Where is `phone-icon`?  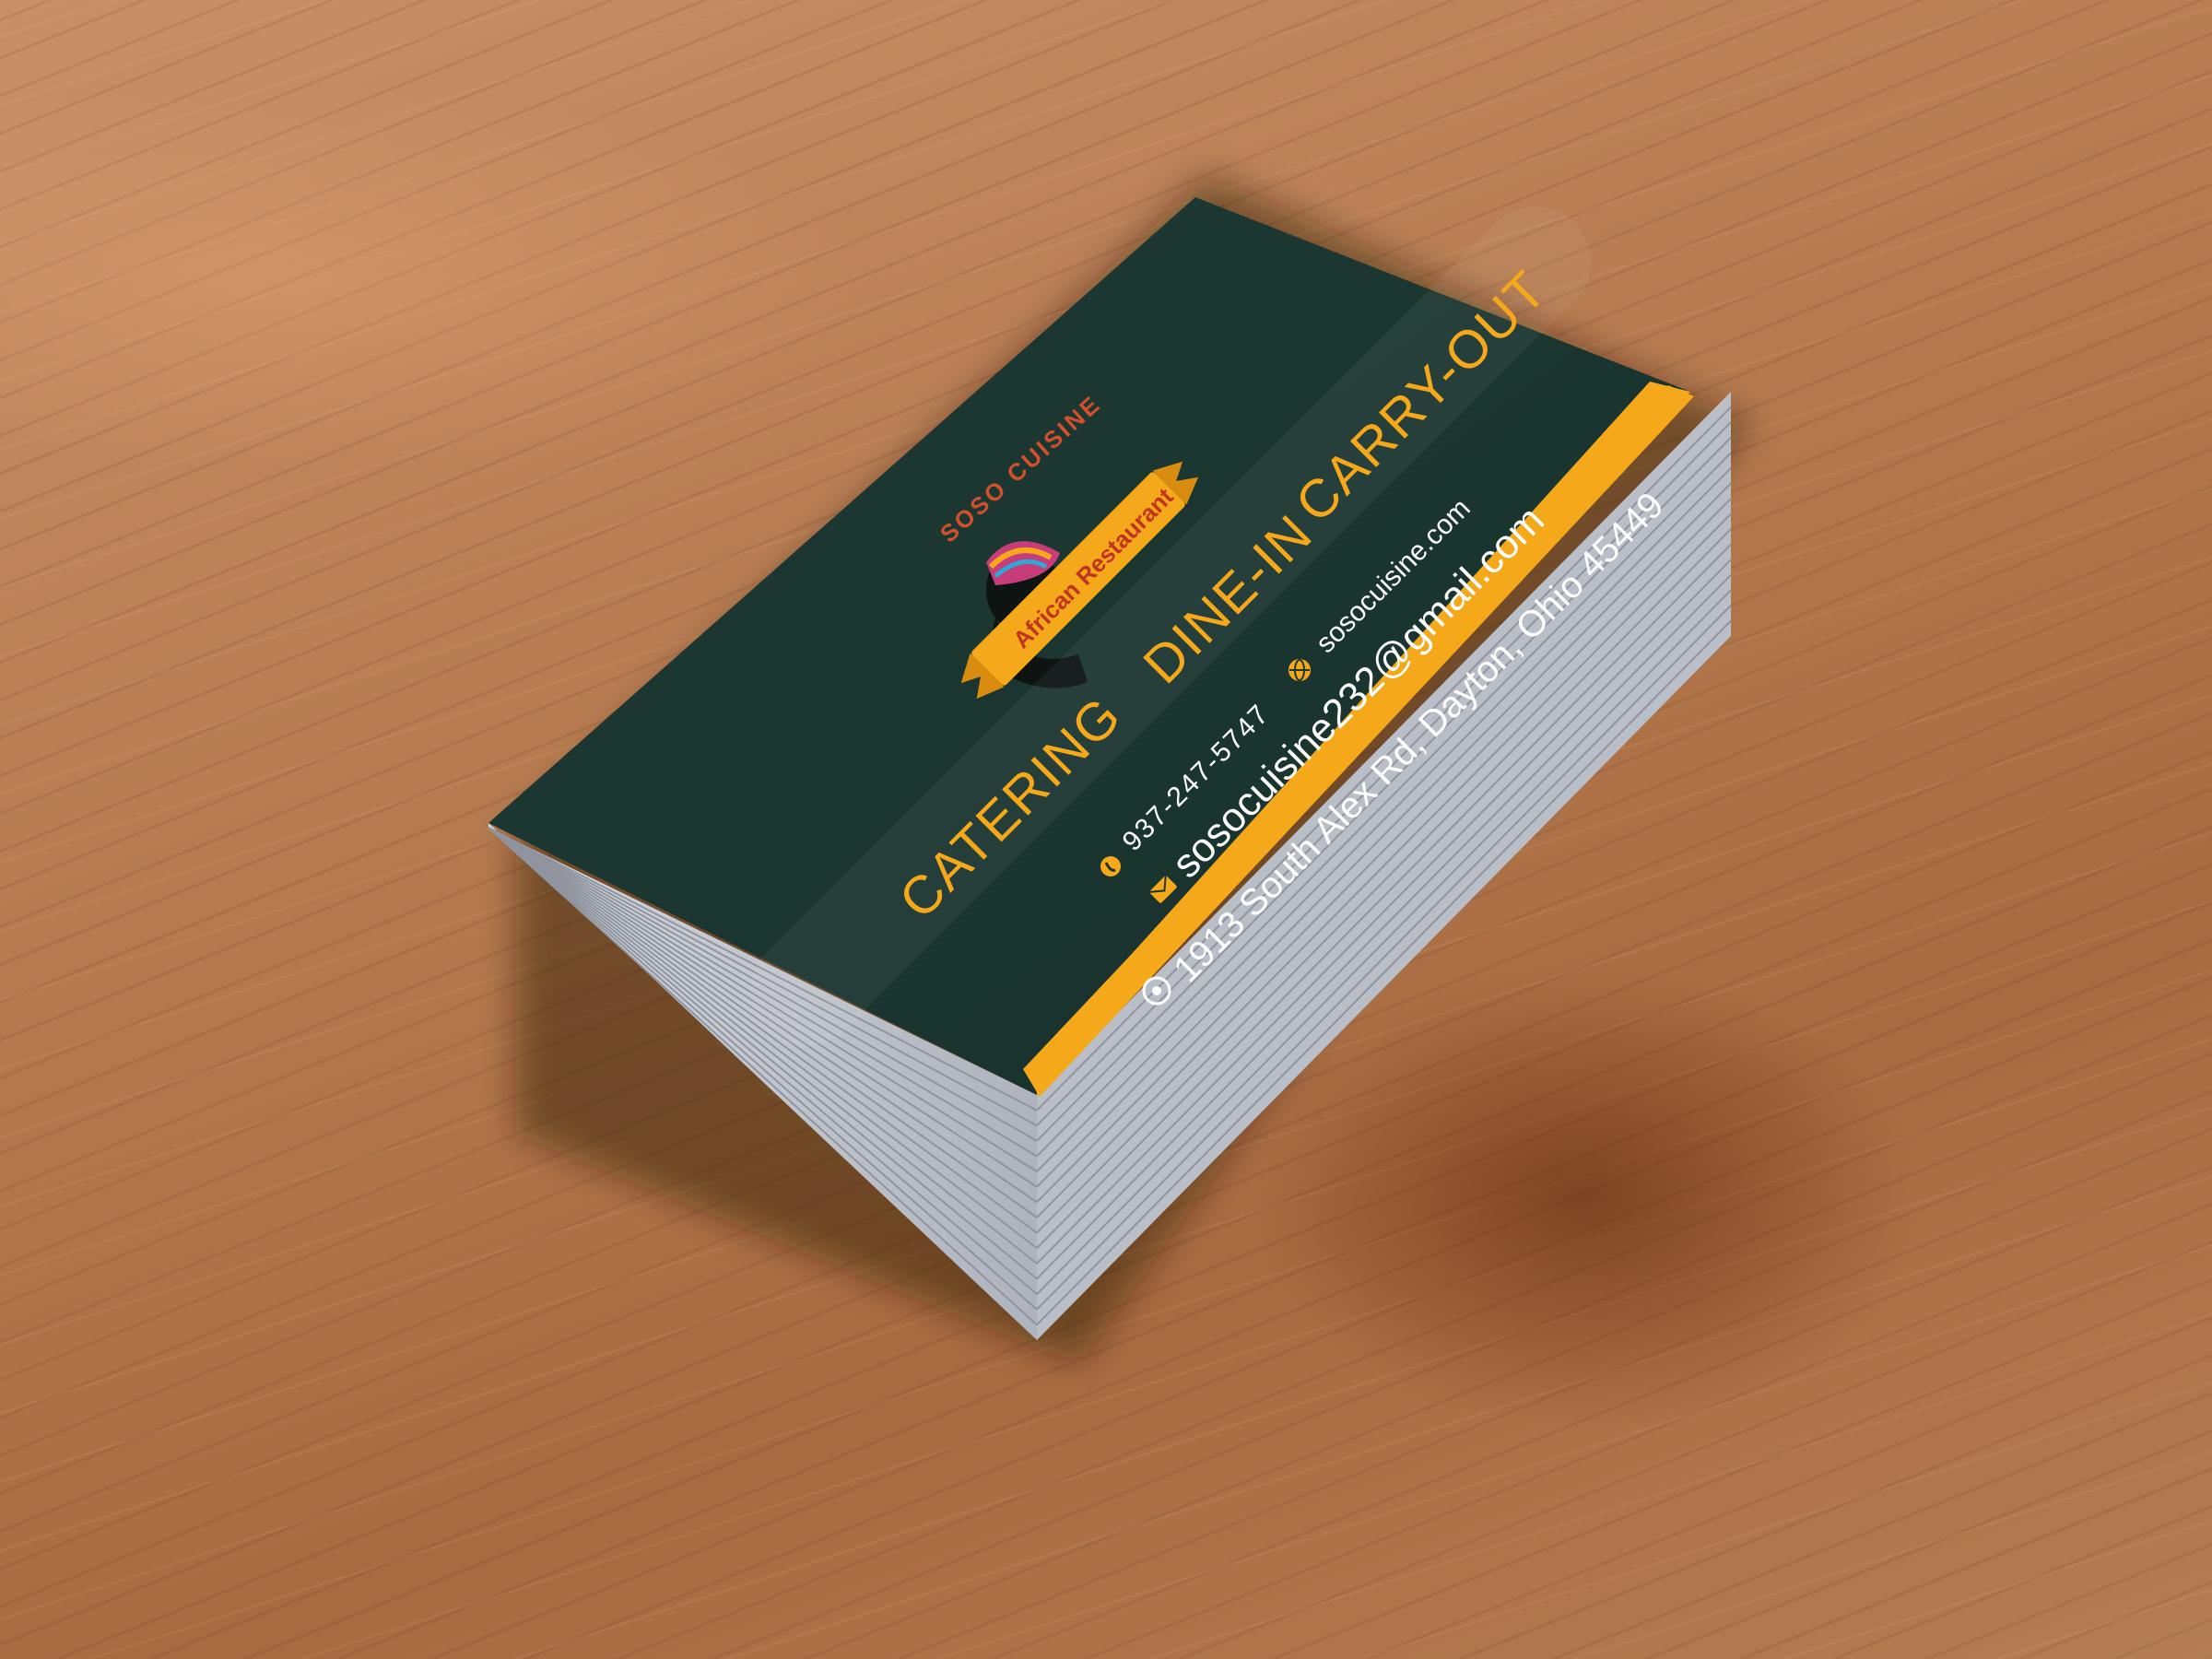 phone-icon is located at coordinates (1110, 866).